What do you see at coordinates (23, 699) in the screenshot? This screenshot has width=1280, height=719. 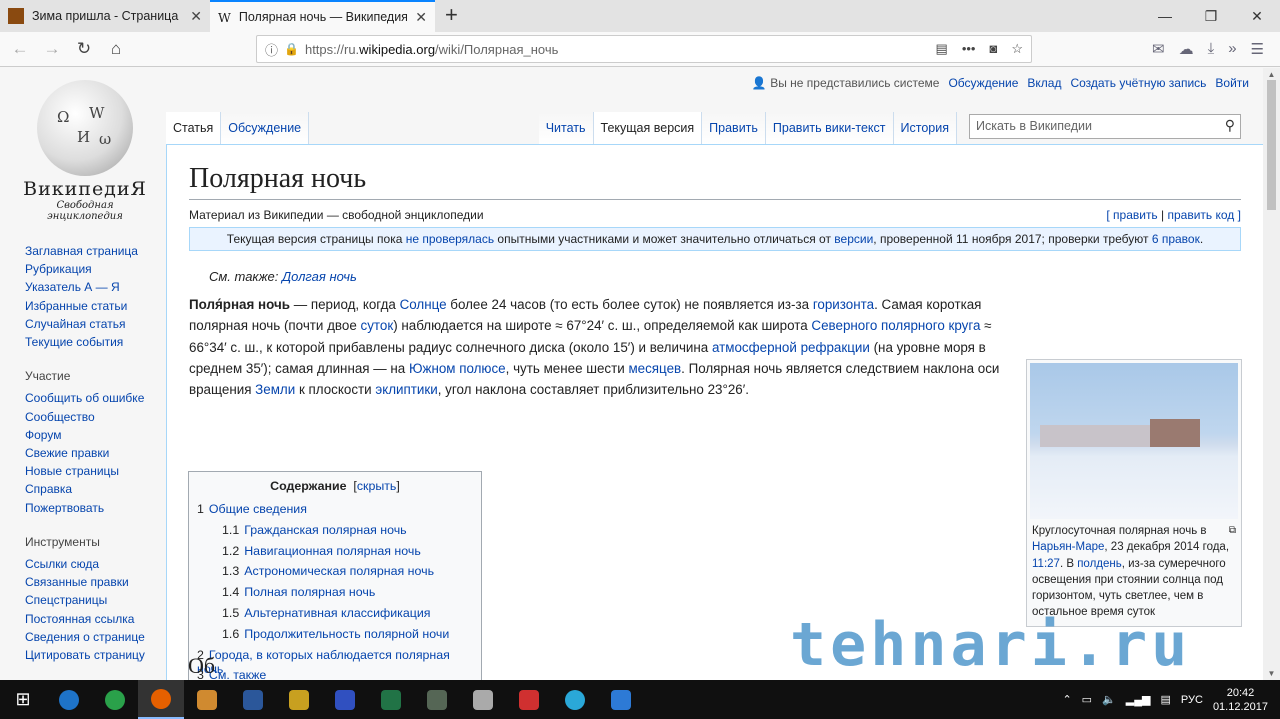 I see `start-button: ⊞` at bounding box center [23, 699].